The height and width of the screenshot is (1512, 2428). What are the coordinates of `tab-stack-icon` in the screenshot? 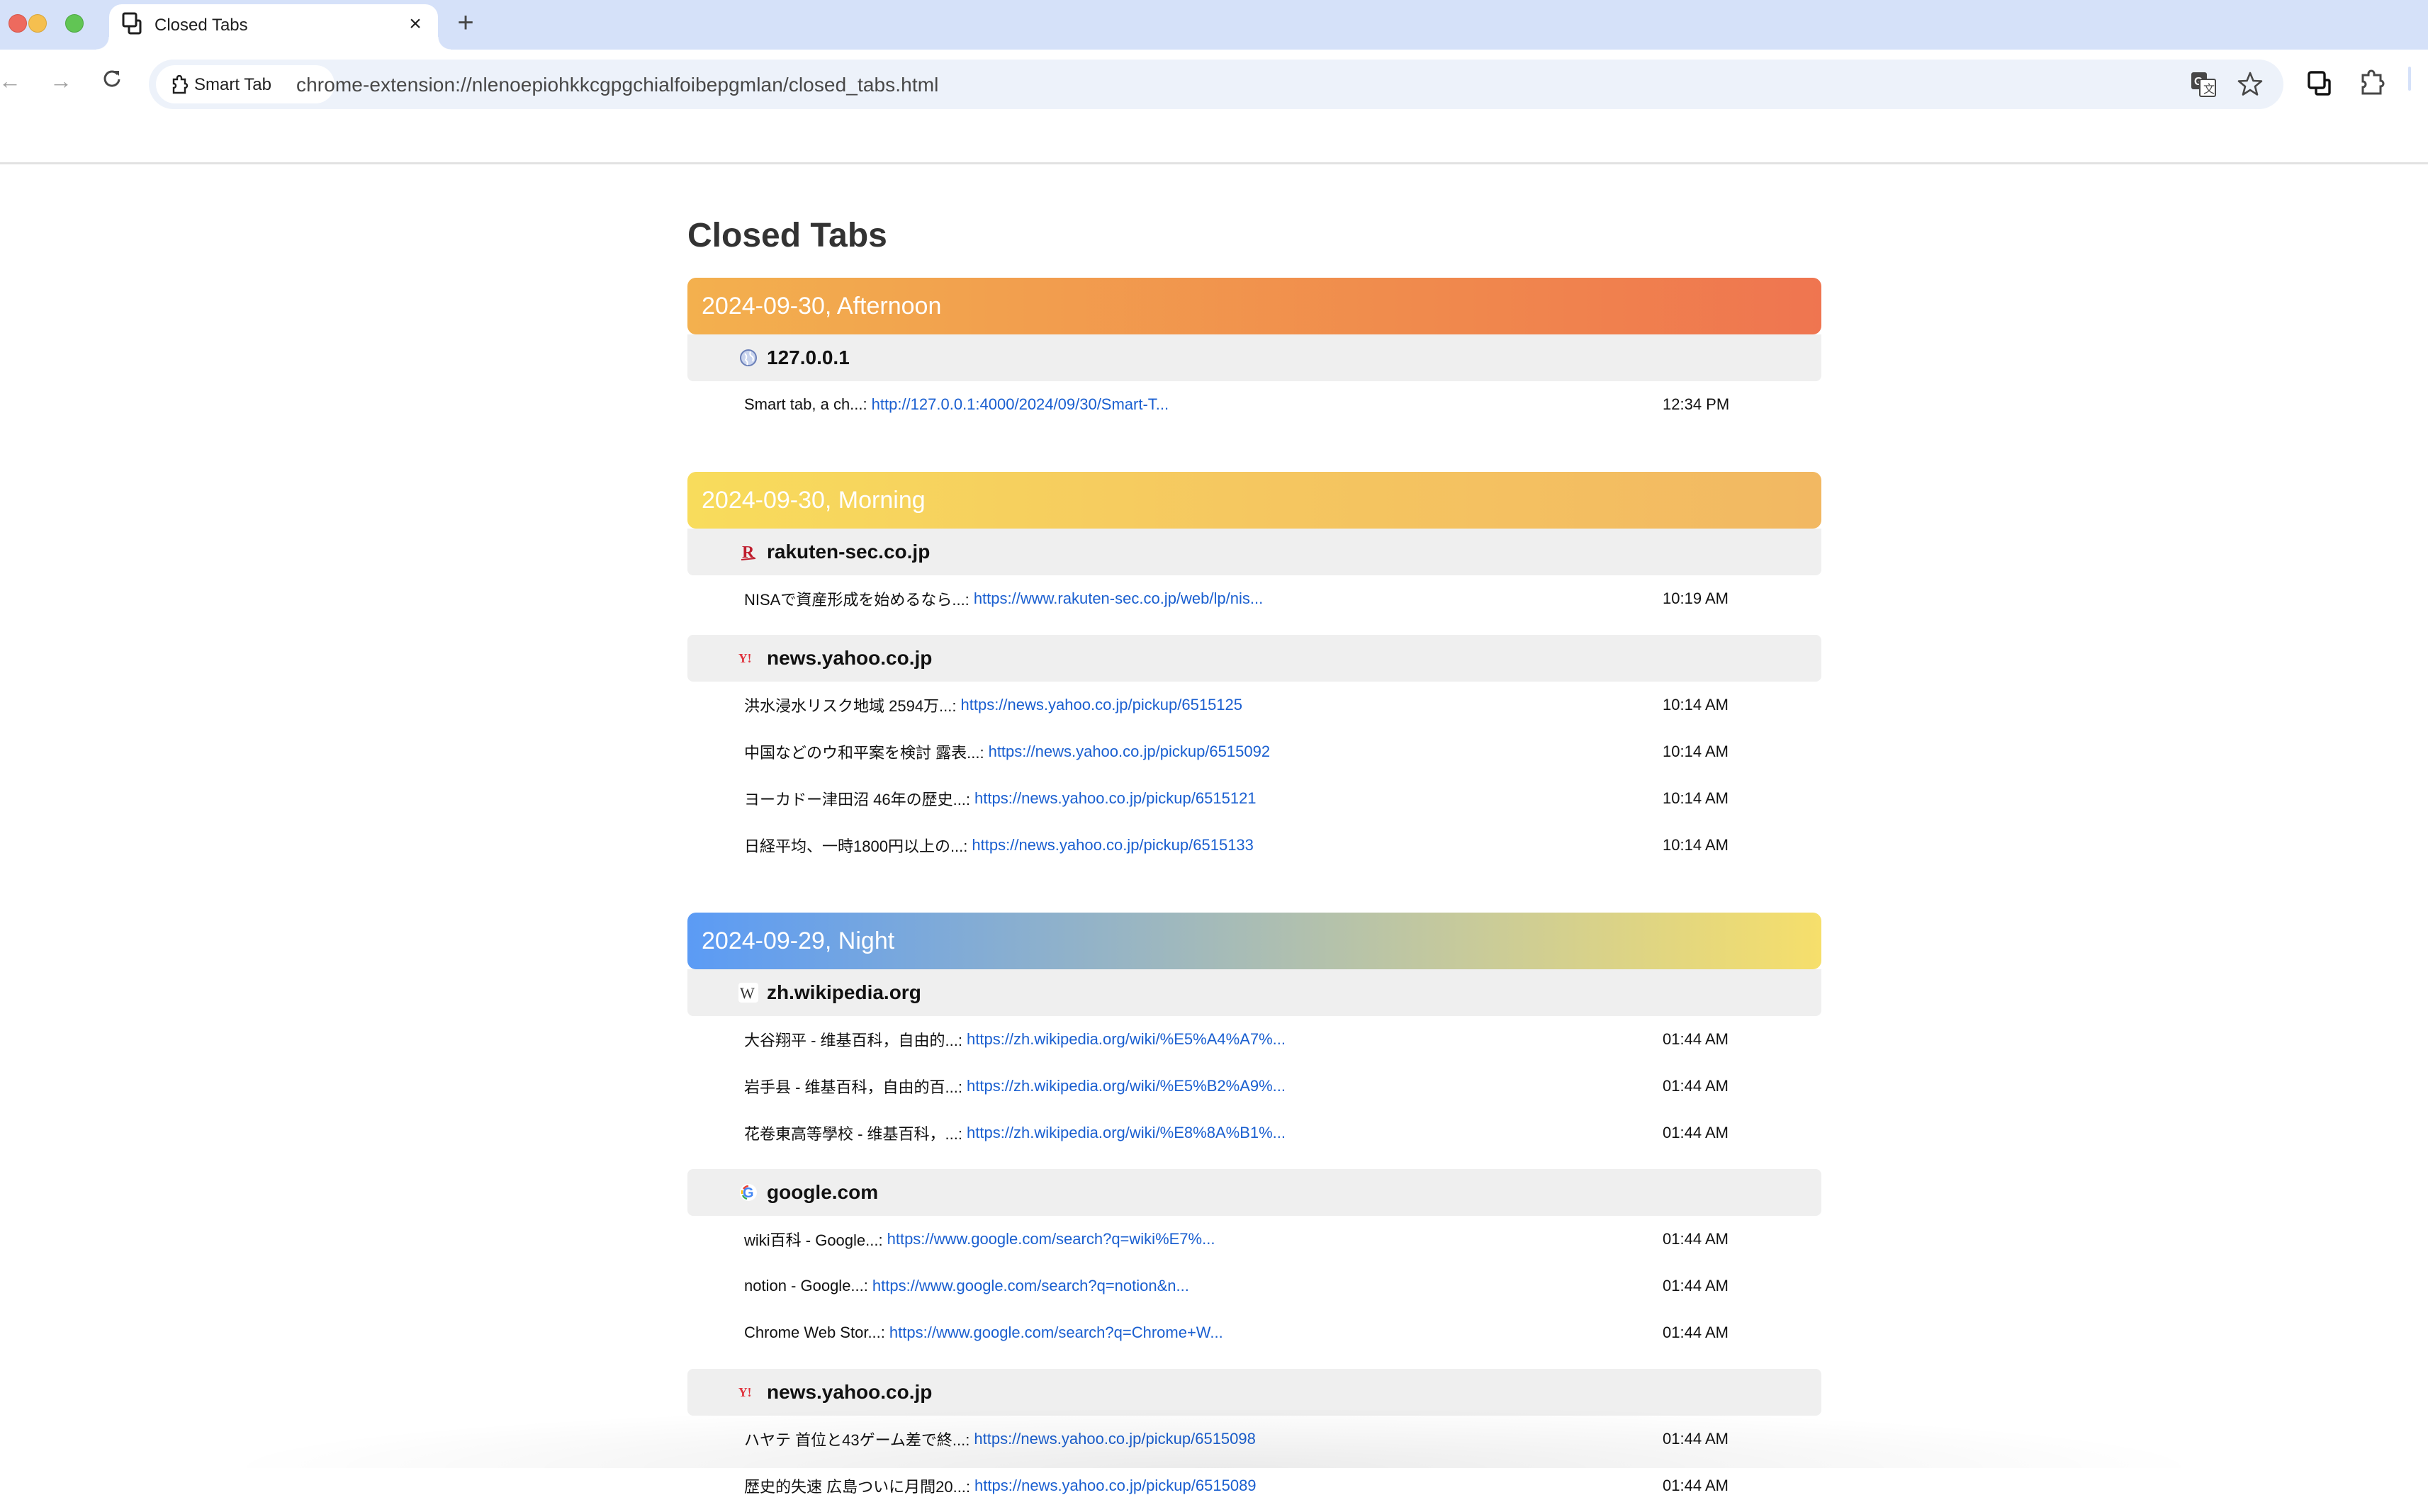 It's located at (133, 24).